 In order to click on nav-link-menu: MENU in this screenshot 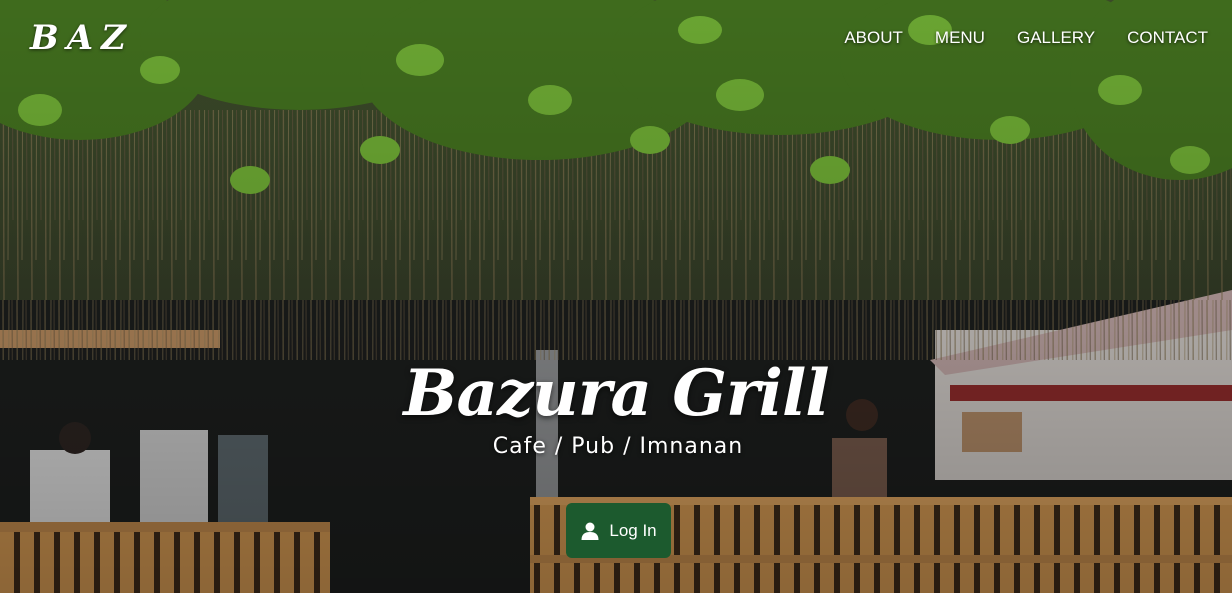, I will do `click(960, 38)`.